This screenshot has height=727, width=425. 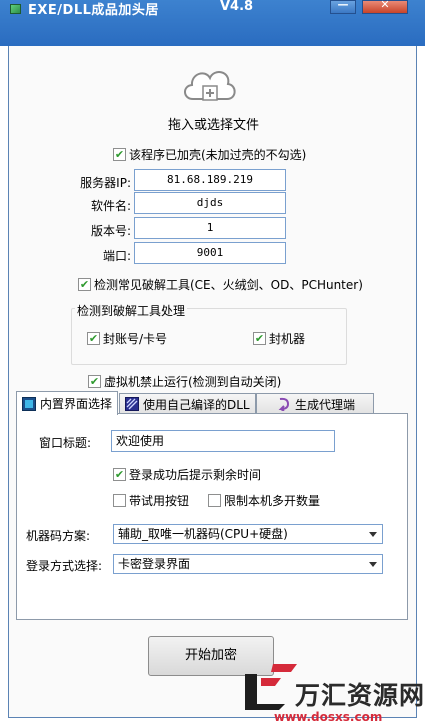 What do you see at coordinates (203, 534) in the screenshot?
I see `machine-code-value: 辅助_取唯一机器码(CPU+硬盘)` at bounding box center [203, 534].